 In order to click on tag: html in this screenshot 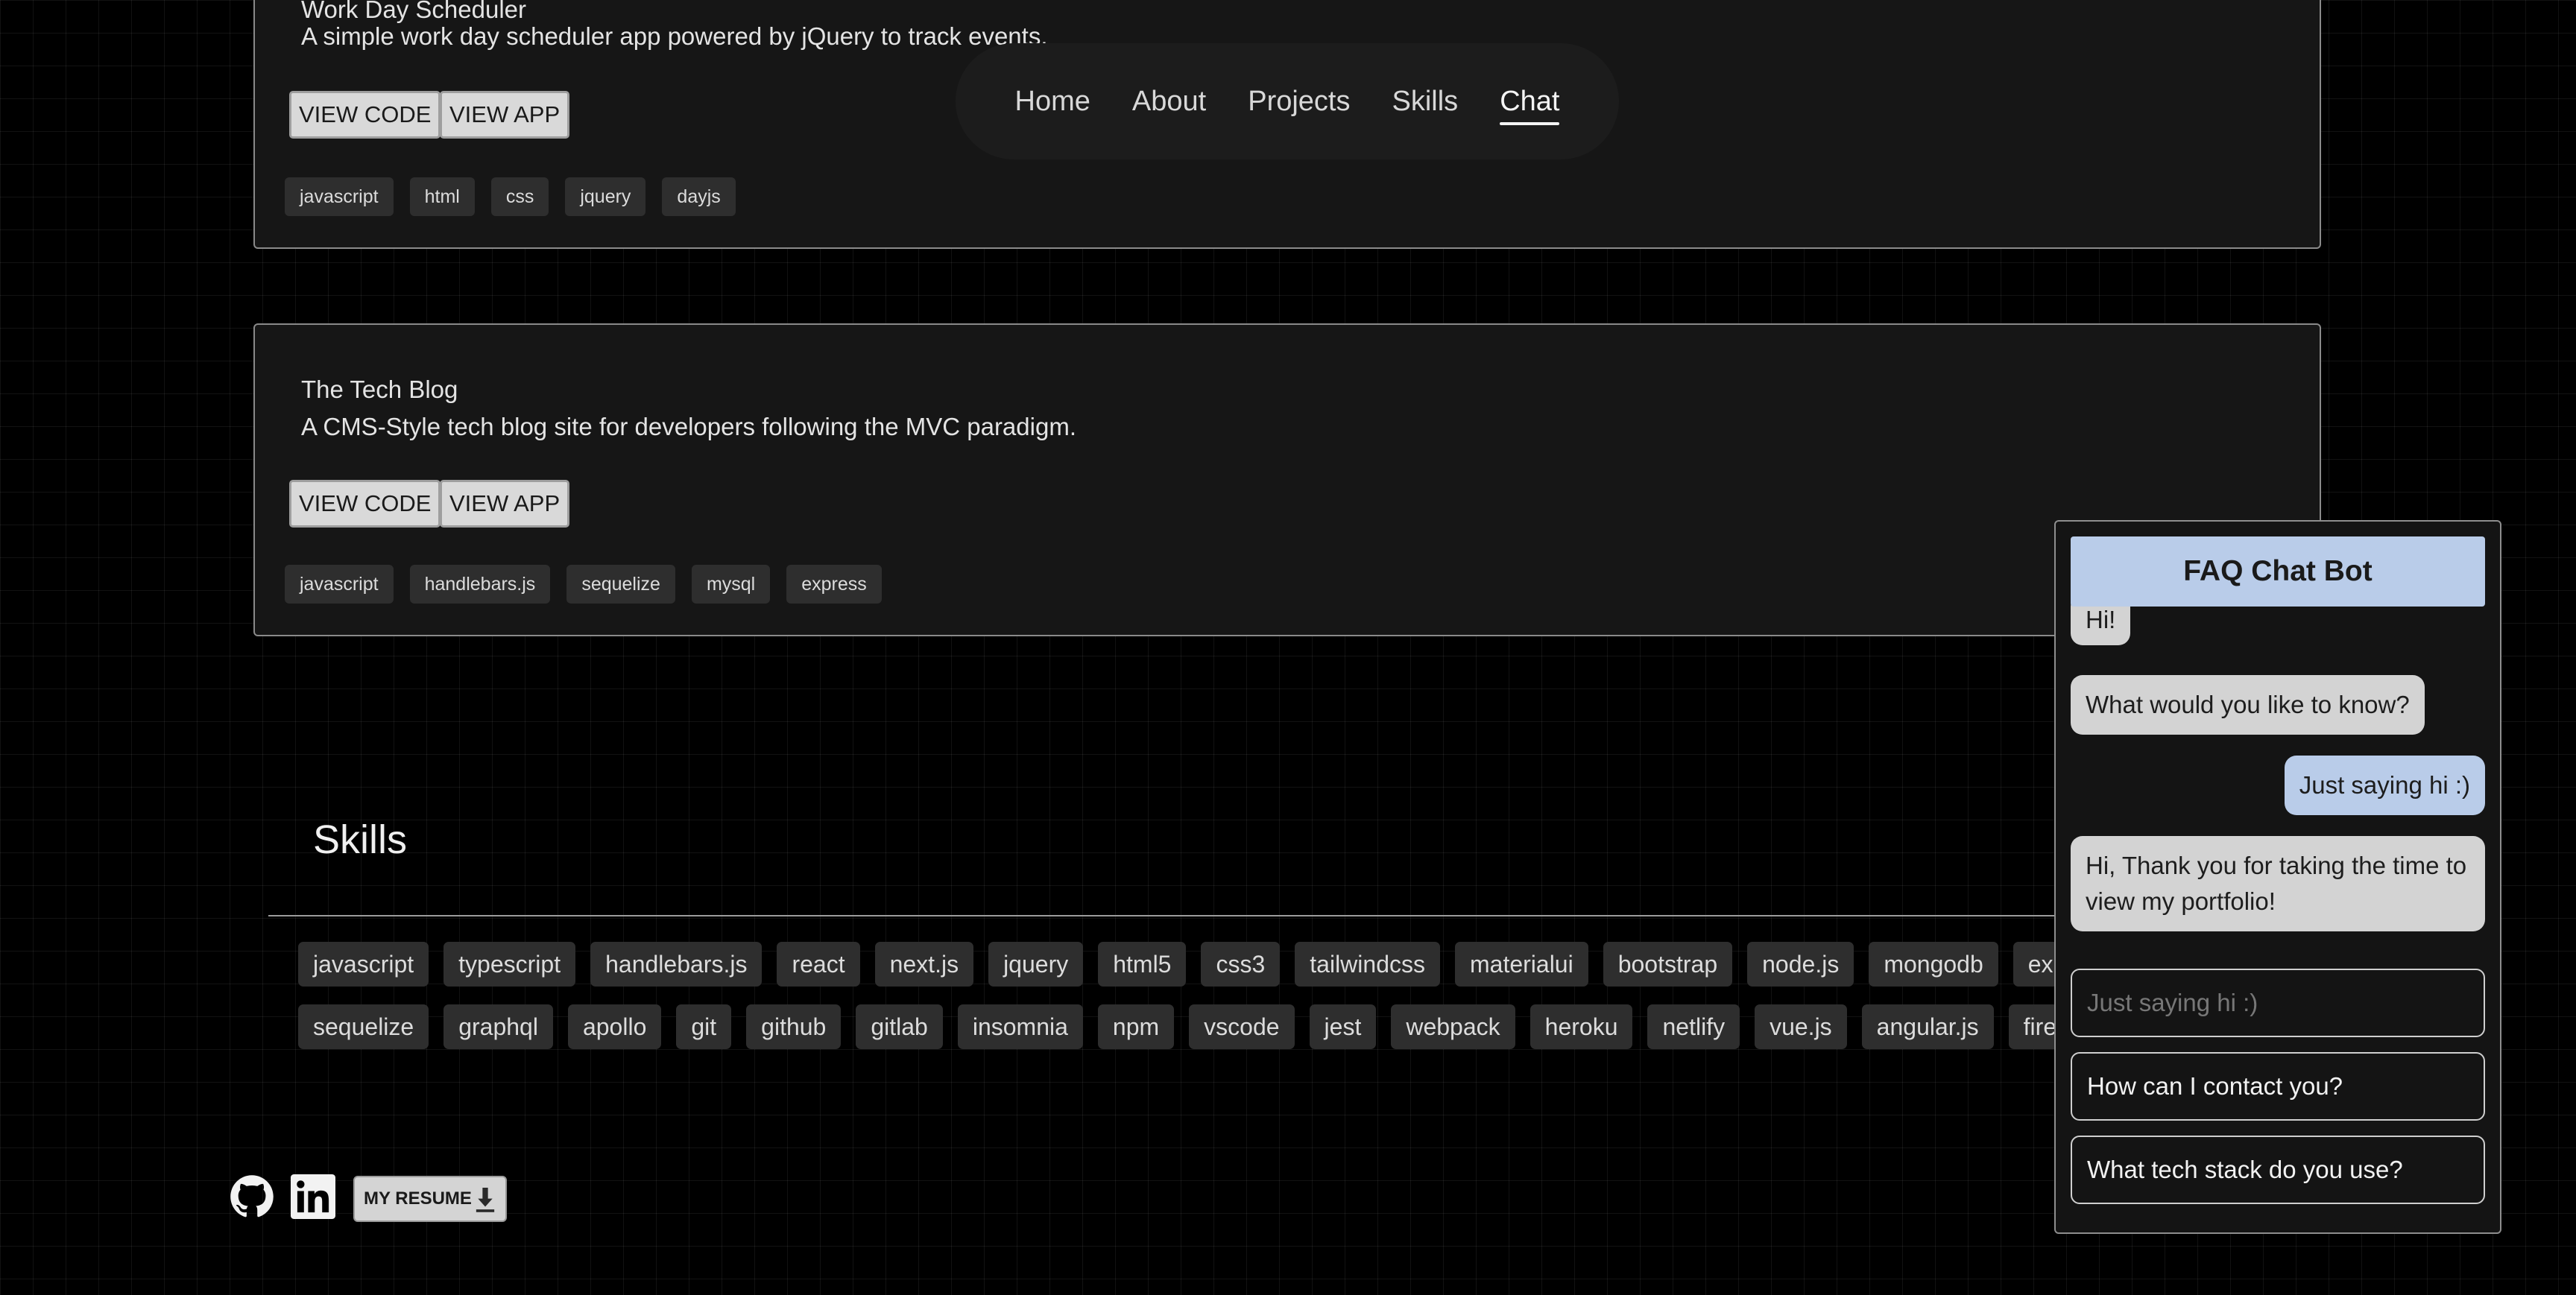, I will do `click(442, 196)`.